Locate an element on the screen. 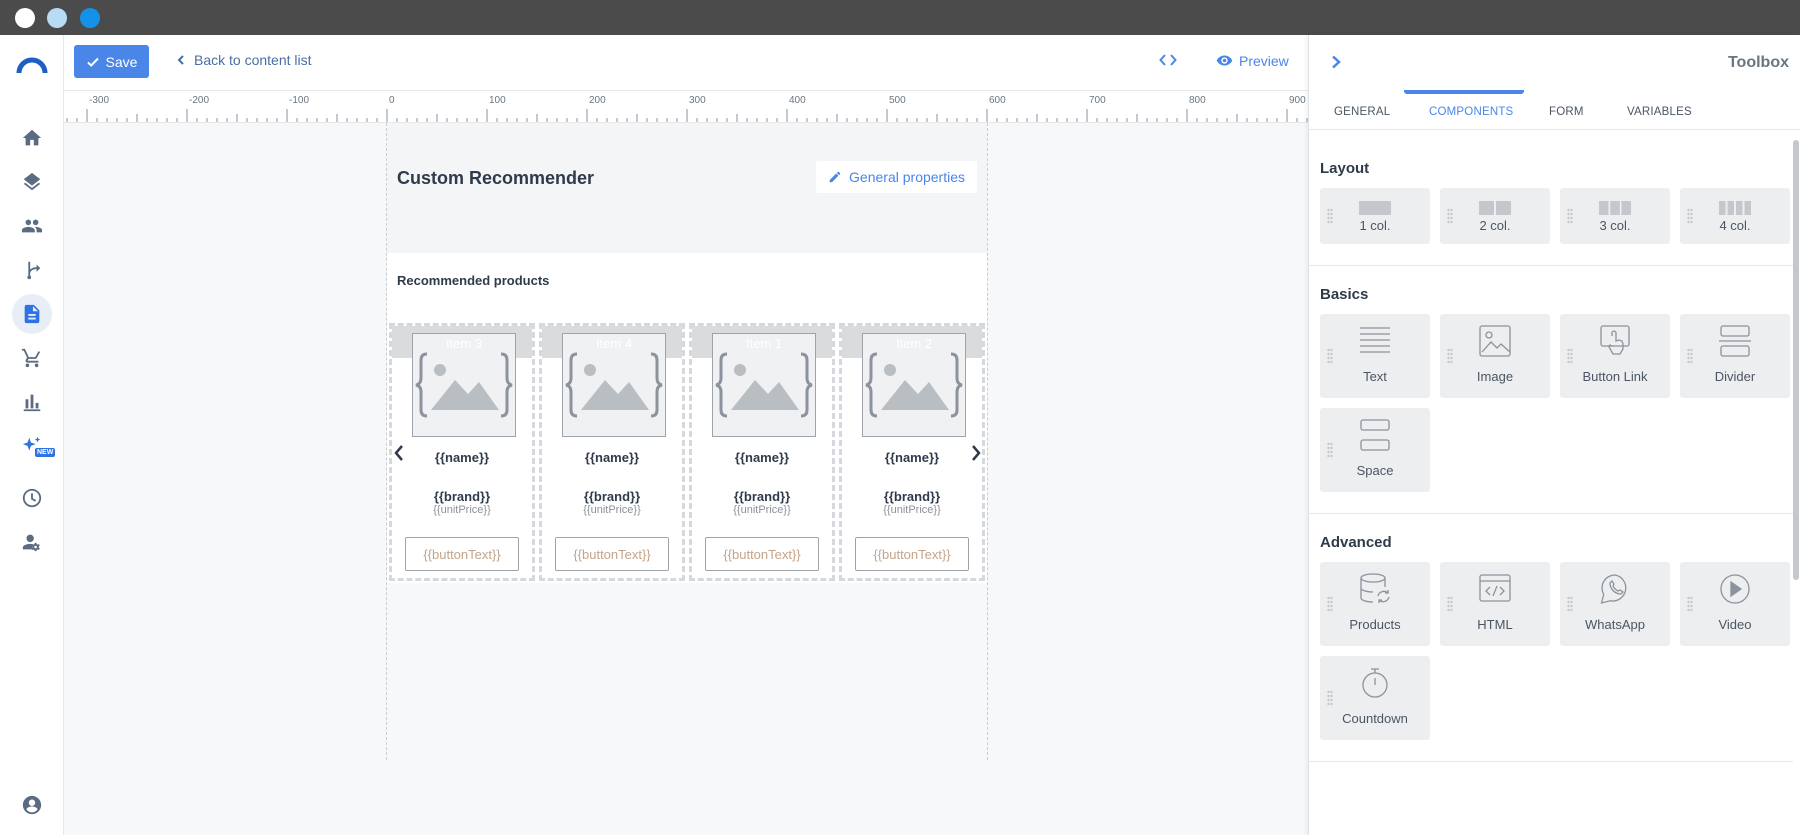 This screenshot has height=835, width=1800. document-icon is located at coordinates (32, 314).